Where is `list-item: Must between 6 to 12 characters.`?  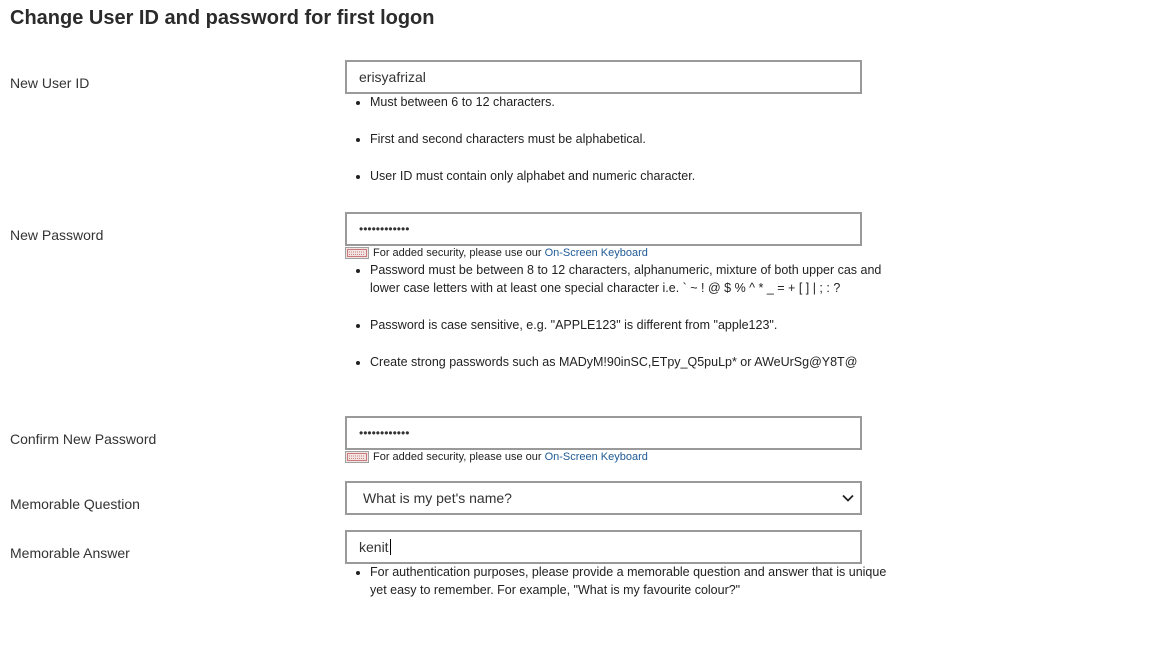 list-item: Must between 6 to 12 characters. is located at coordinates (635, 102).